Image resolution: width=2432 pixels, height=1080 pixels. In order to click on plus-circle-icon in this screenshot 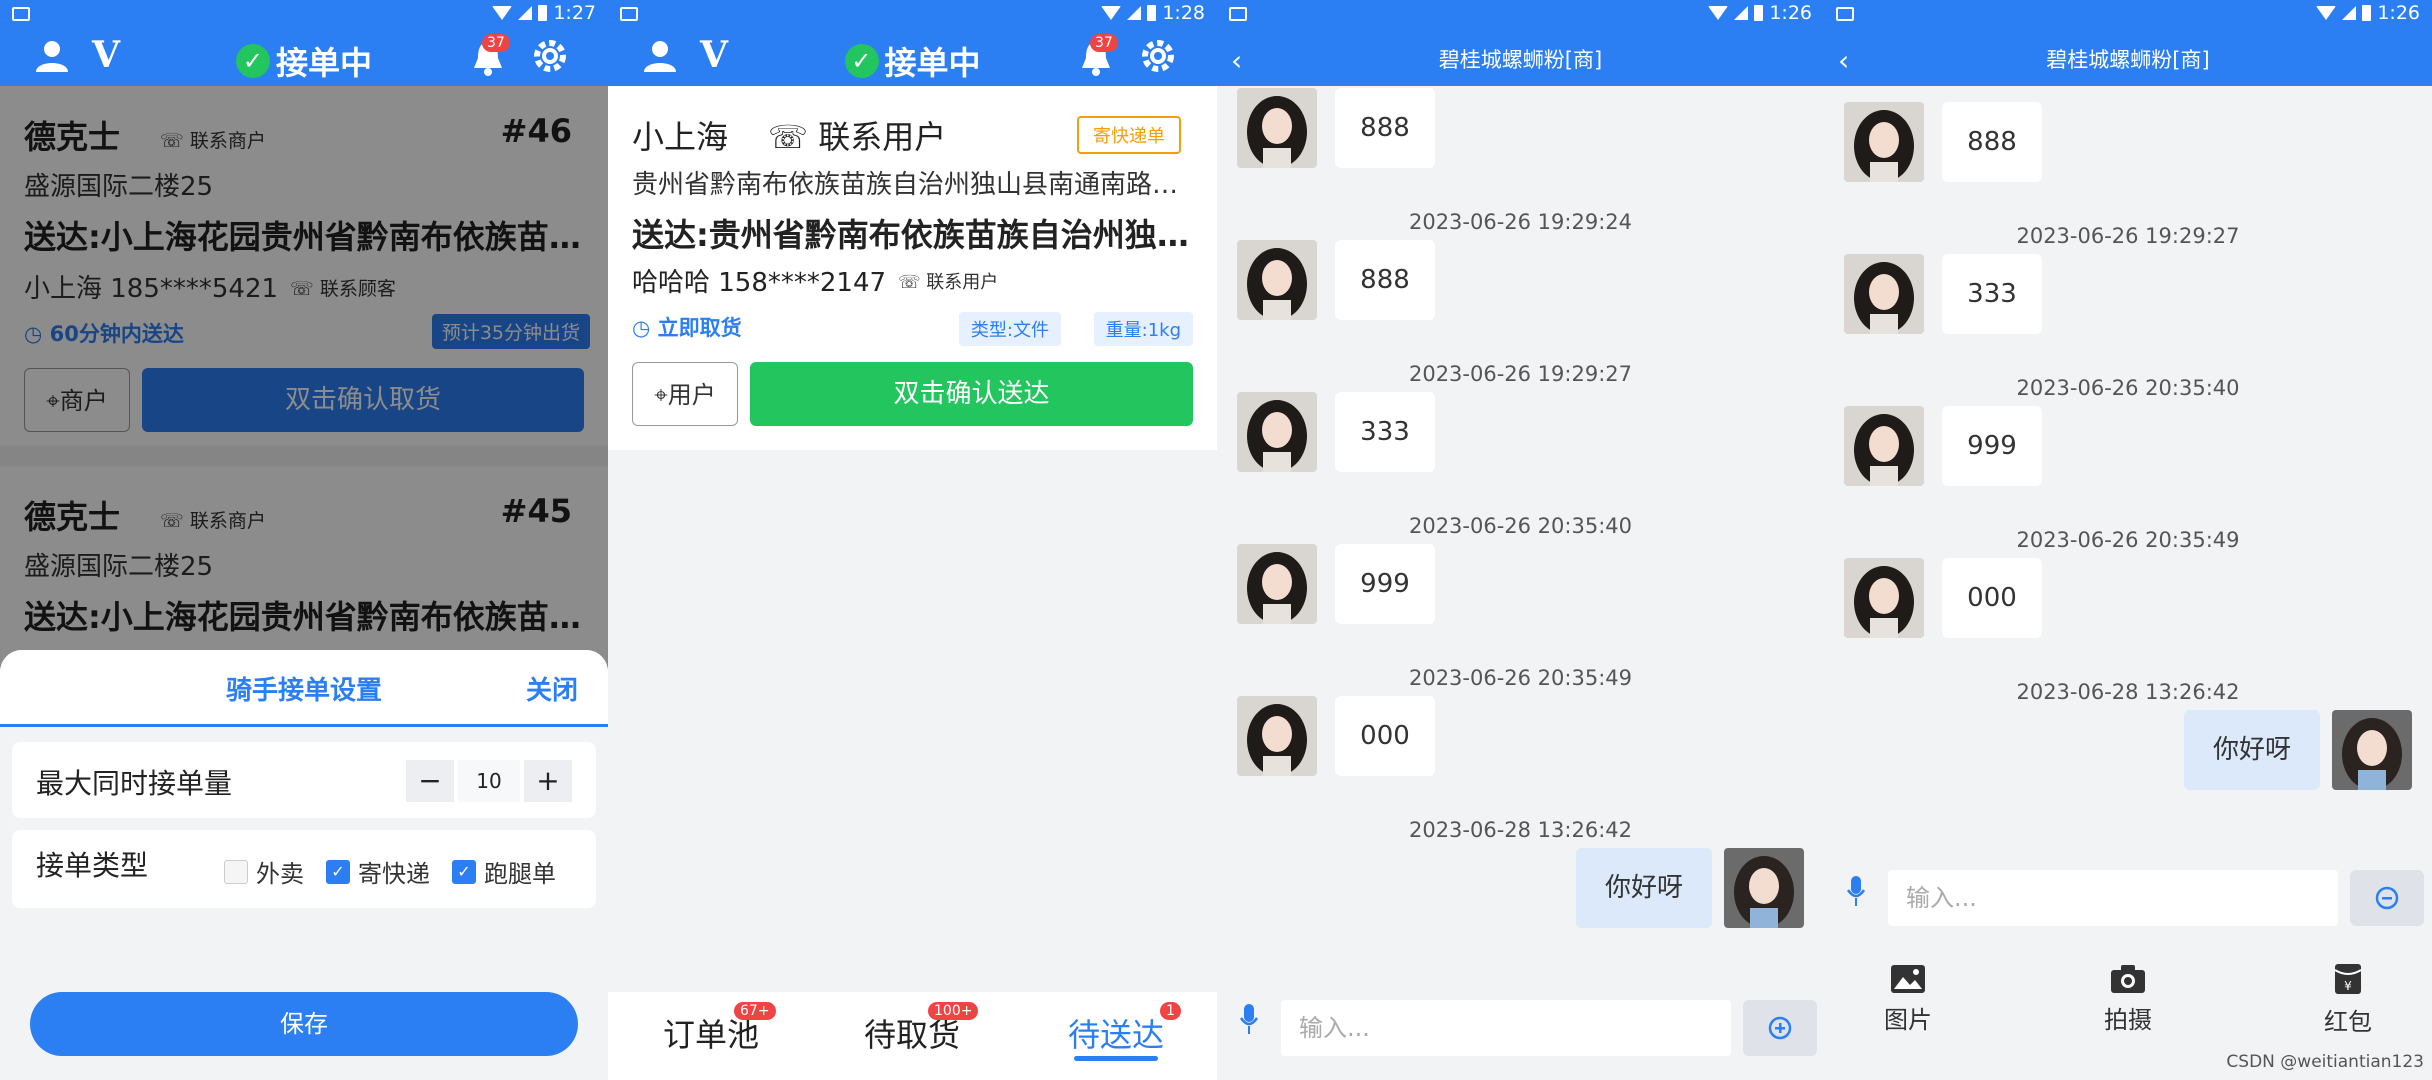, I will do `click(1780, 1028)`.